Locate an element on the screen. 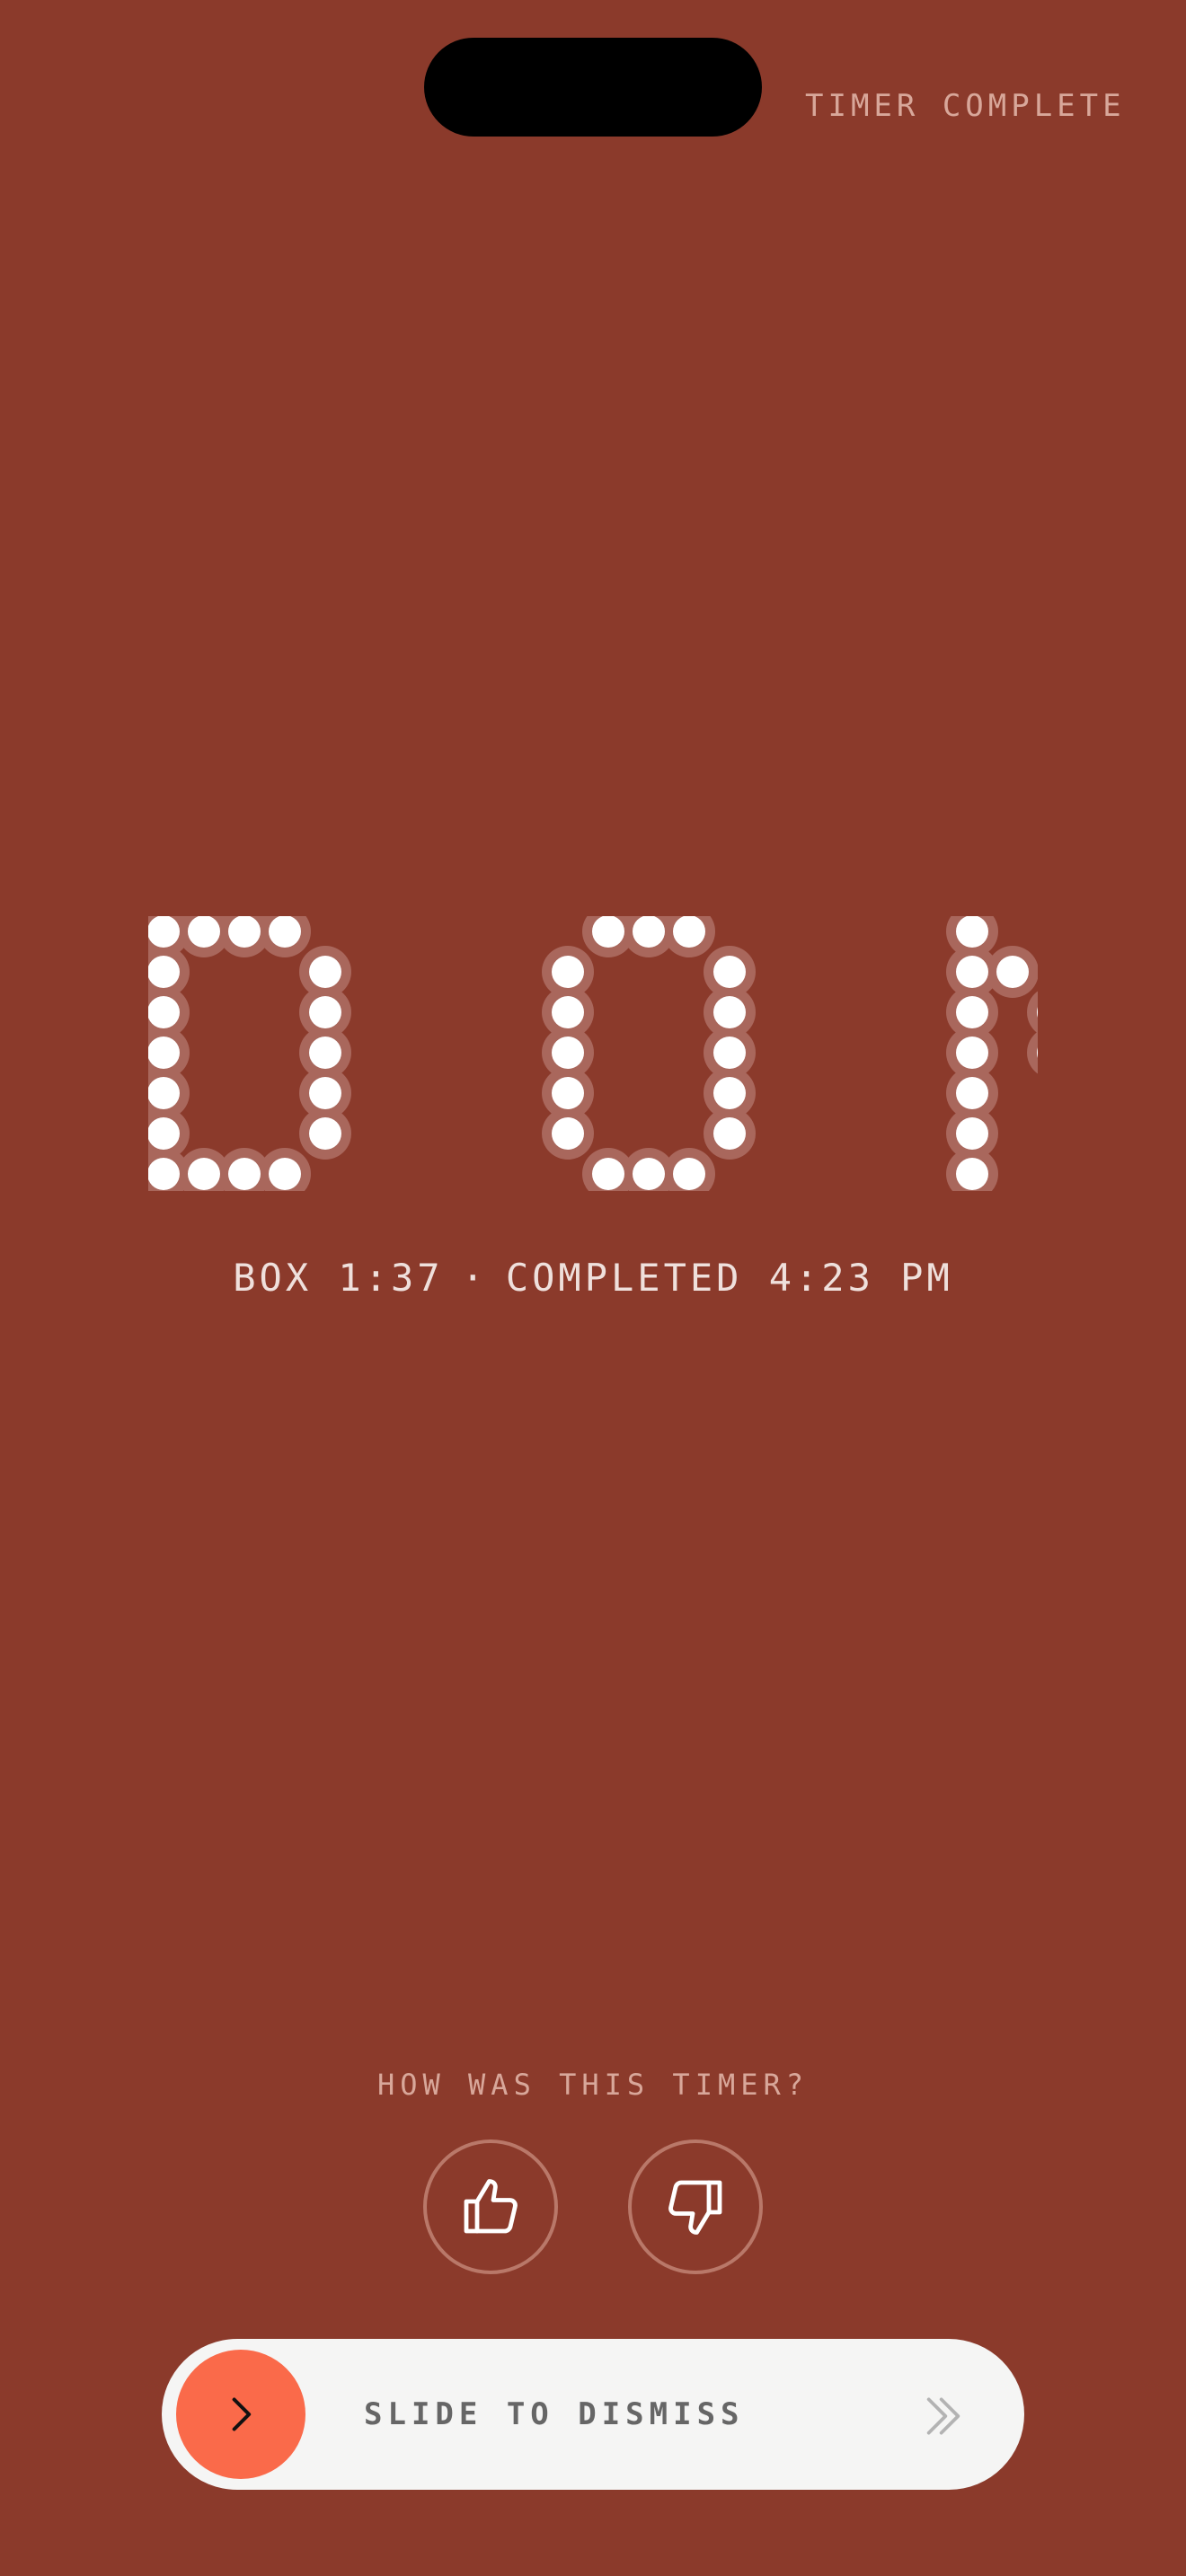  thumbs-up-button is located at coordinates (490, 2206).